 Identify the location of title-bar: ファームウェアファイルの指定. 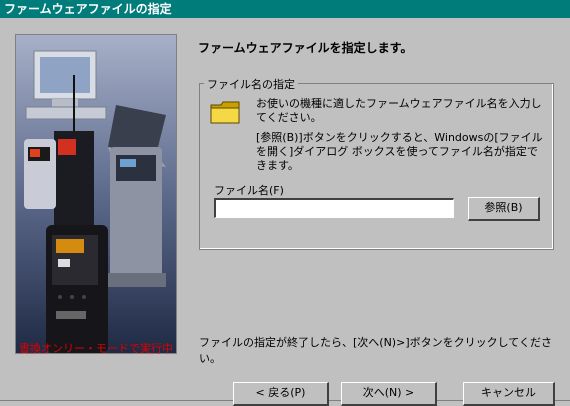
(285, 9).